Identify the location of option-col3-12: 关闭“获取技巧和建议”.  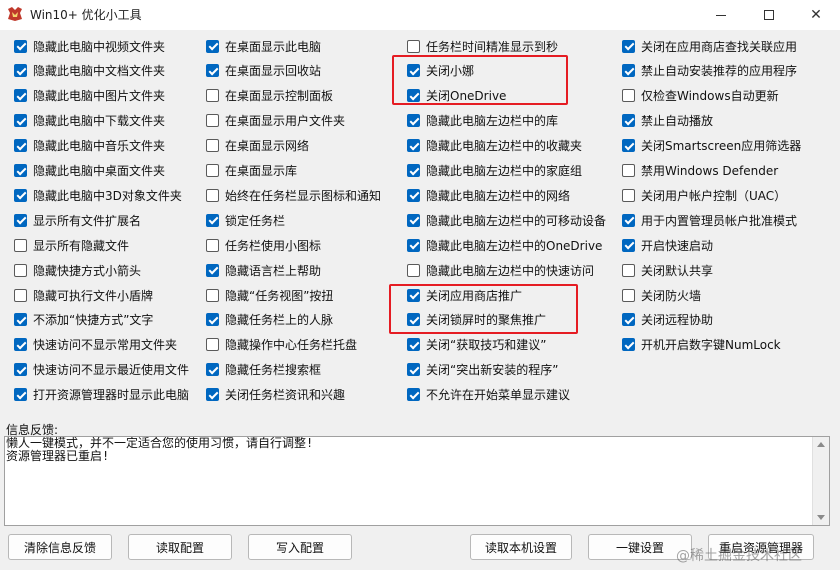
(476, 345).